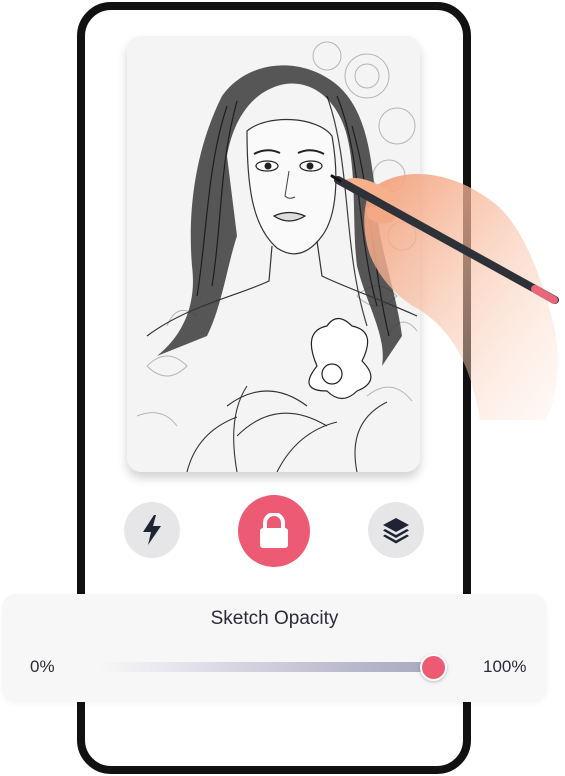  I want to click on drawing-hand-illustration, so click(444, 296).